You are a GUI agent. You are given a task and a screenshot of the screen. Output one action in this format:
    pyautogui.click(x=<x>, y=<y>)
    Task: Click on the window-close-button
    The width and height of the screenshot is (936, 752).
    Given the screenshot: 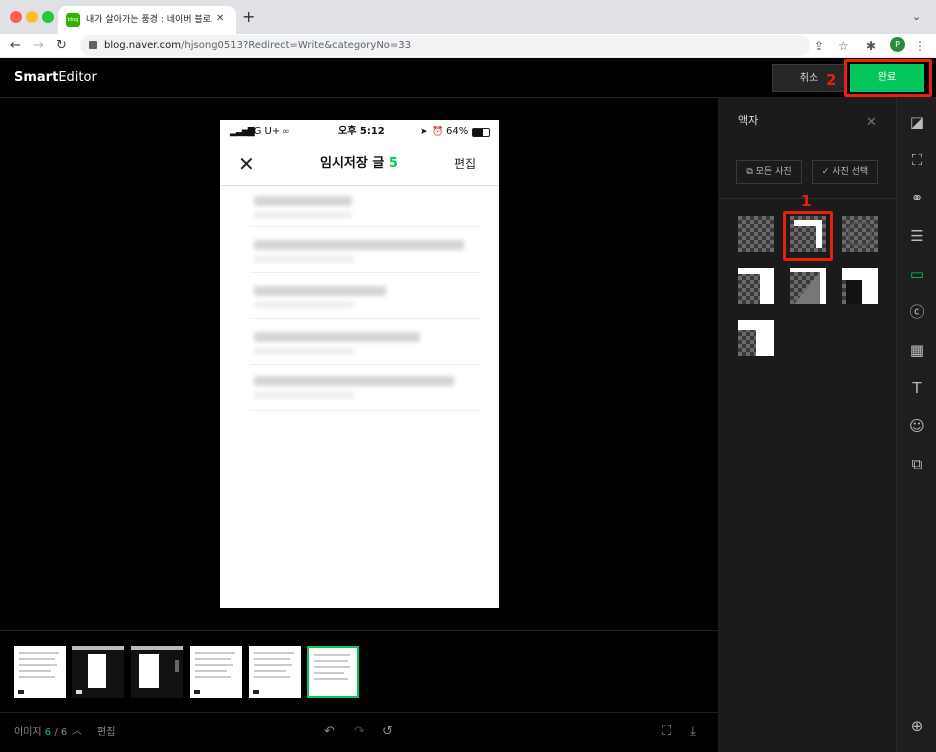 What is the action you would take?
    pyautogui.click(x=16, y=17)
    